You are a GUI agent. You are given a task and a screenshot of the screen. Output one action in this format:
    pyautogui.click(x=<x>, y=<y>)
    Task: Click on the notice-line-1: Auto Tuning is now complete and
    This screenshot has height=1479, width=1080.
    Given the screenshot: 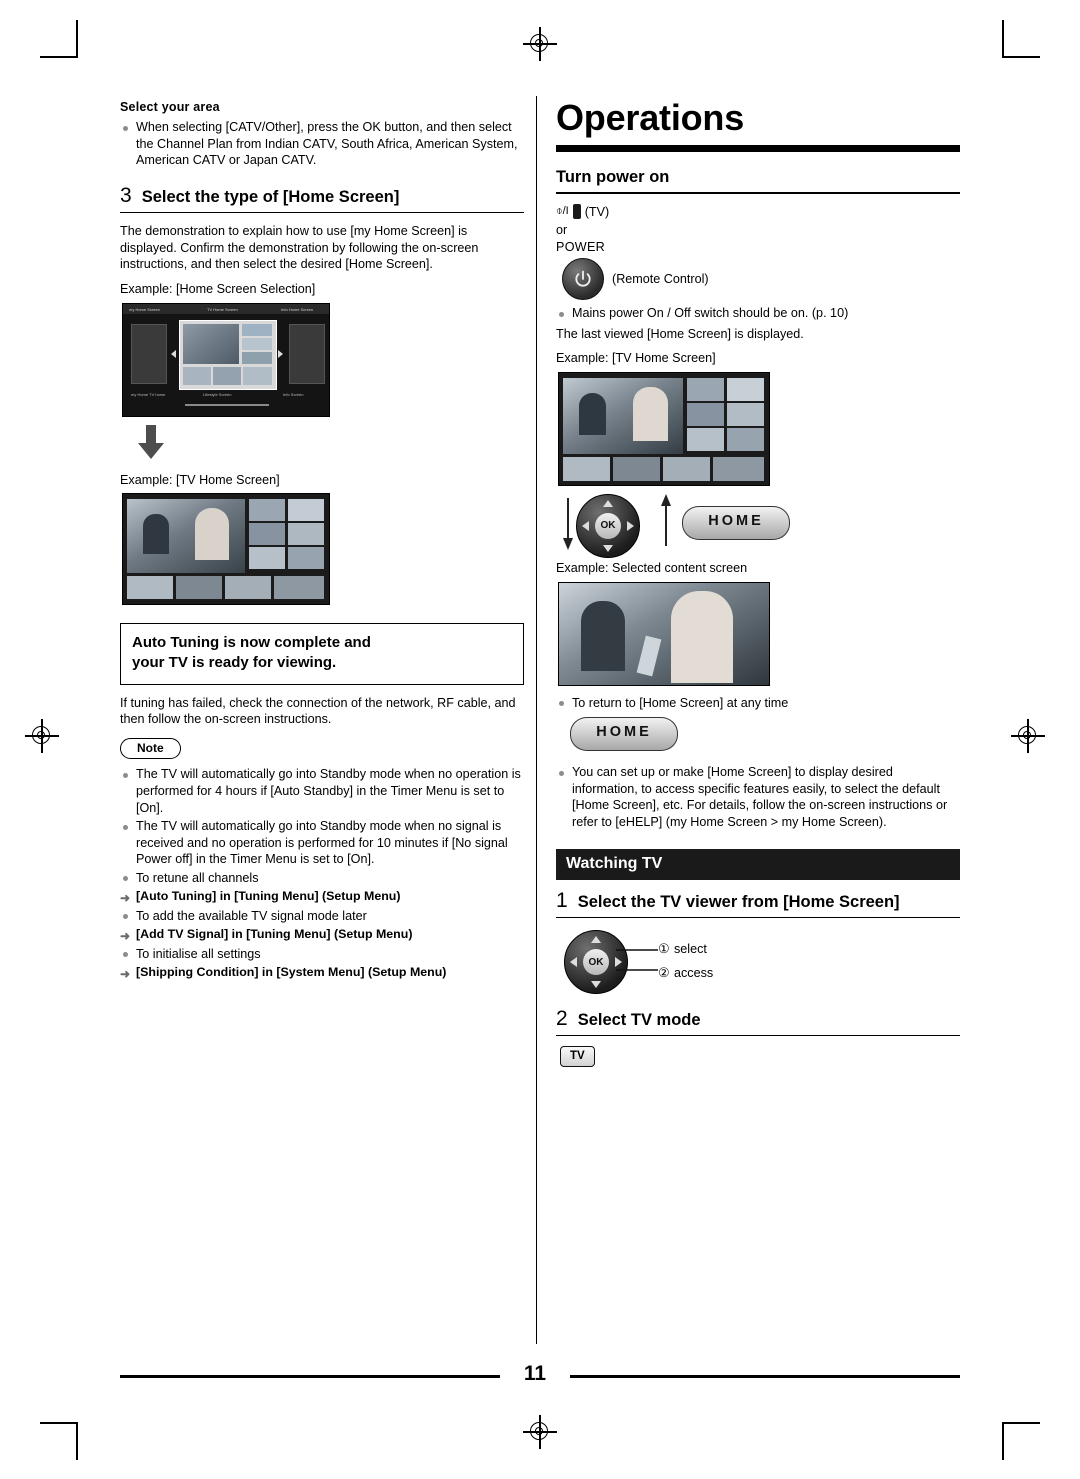 What is the action you would take?
    pyautogui.click(x=251, y=643)
    